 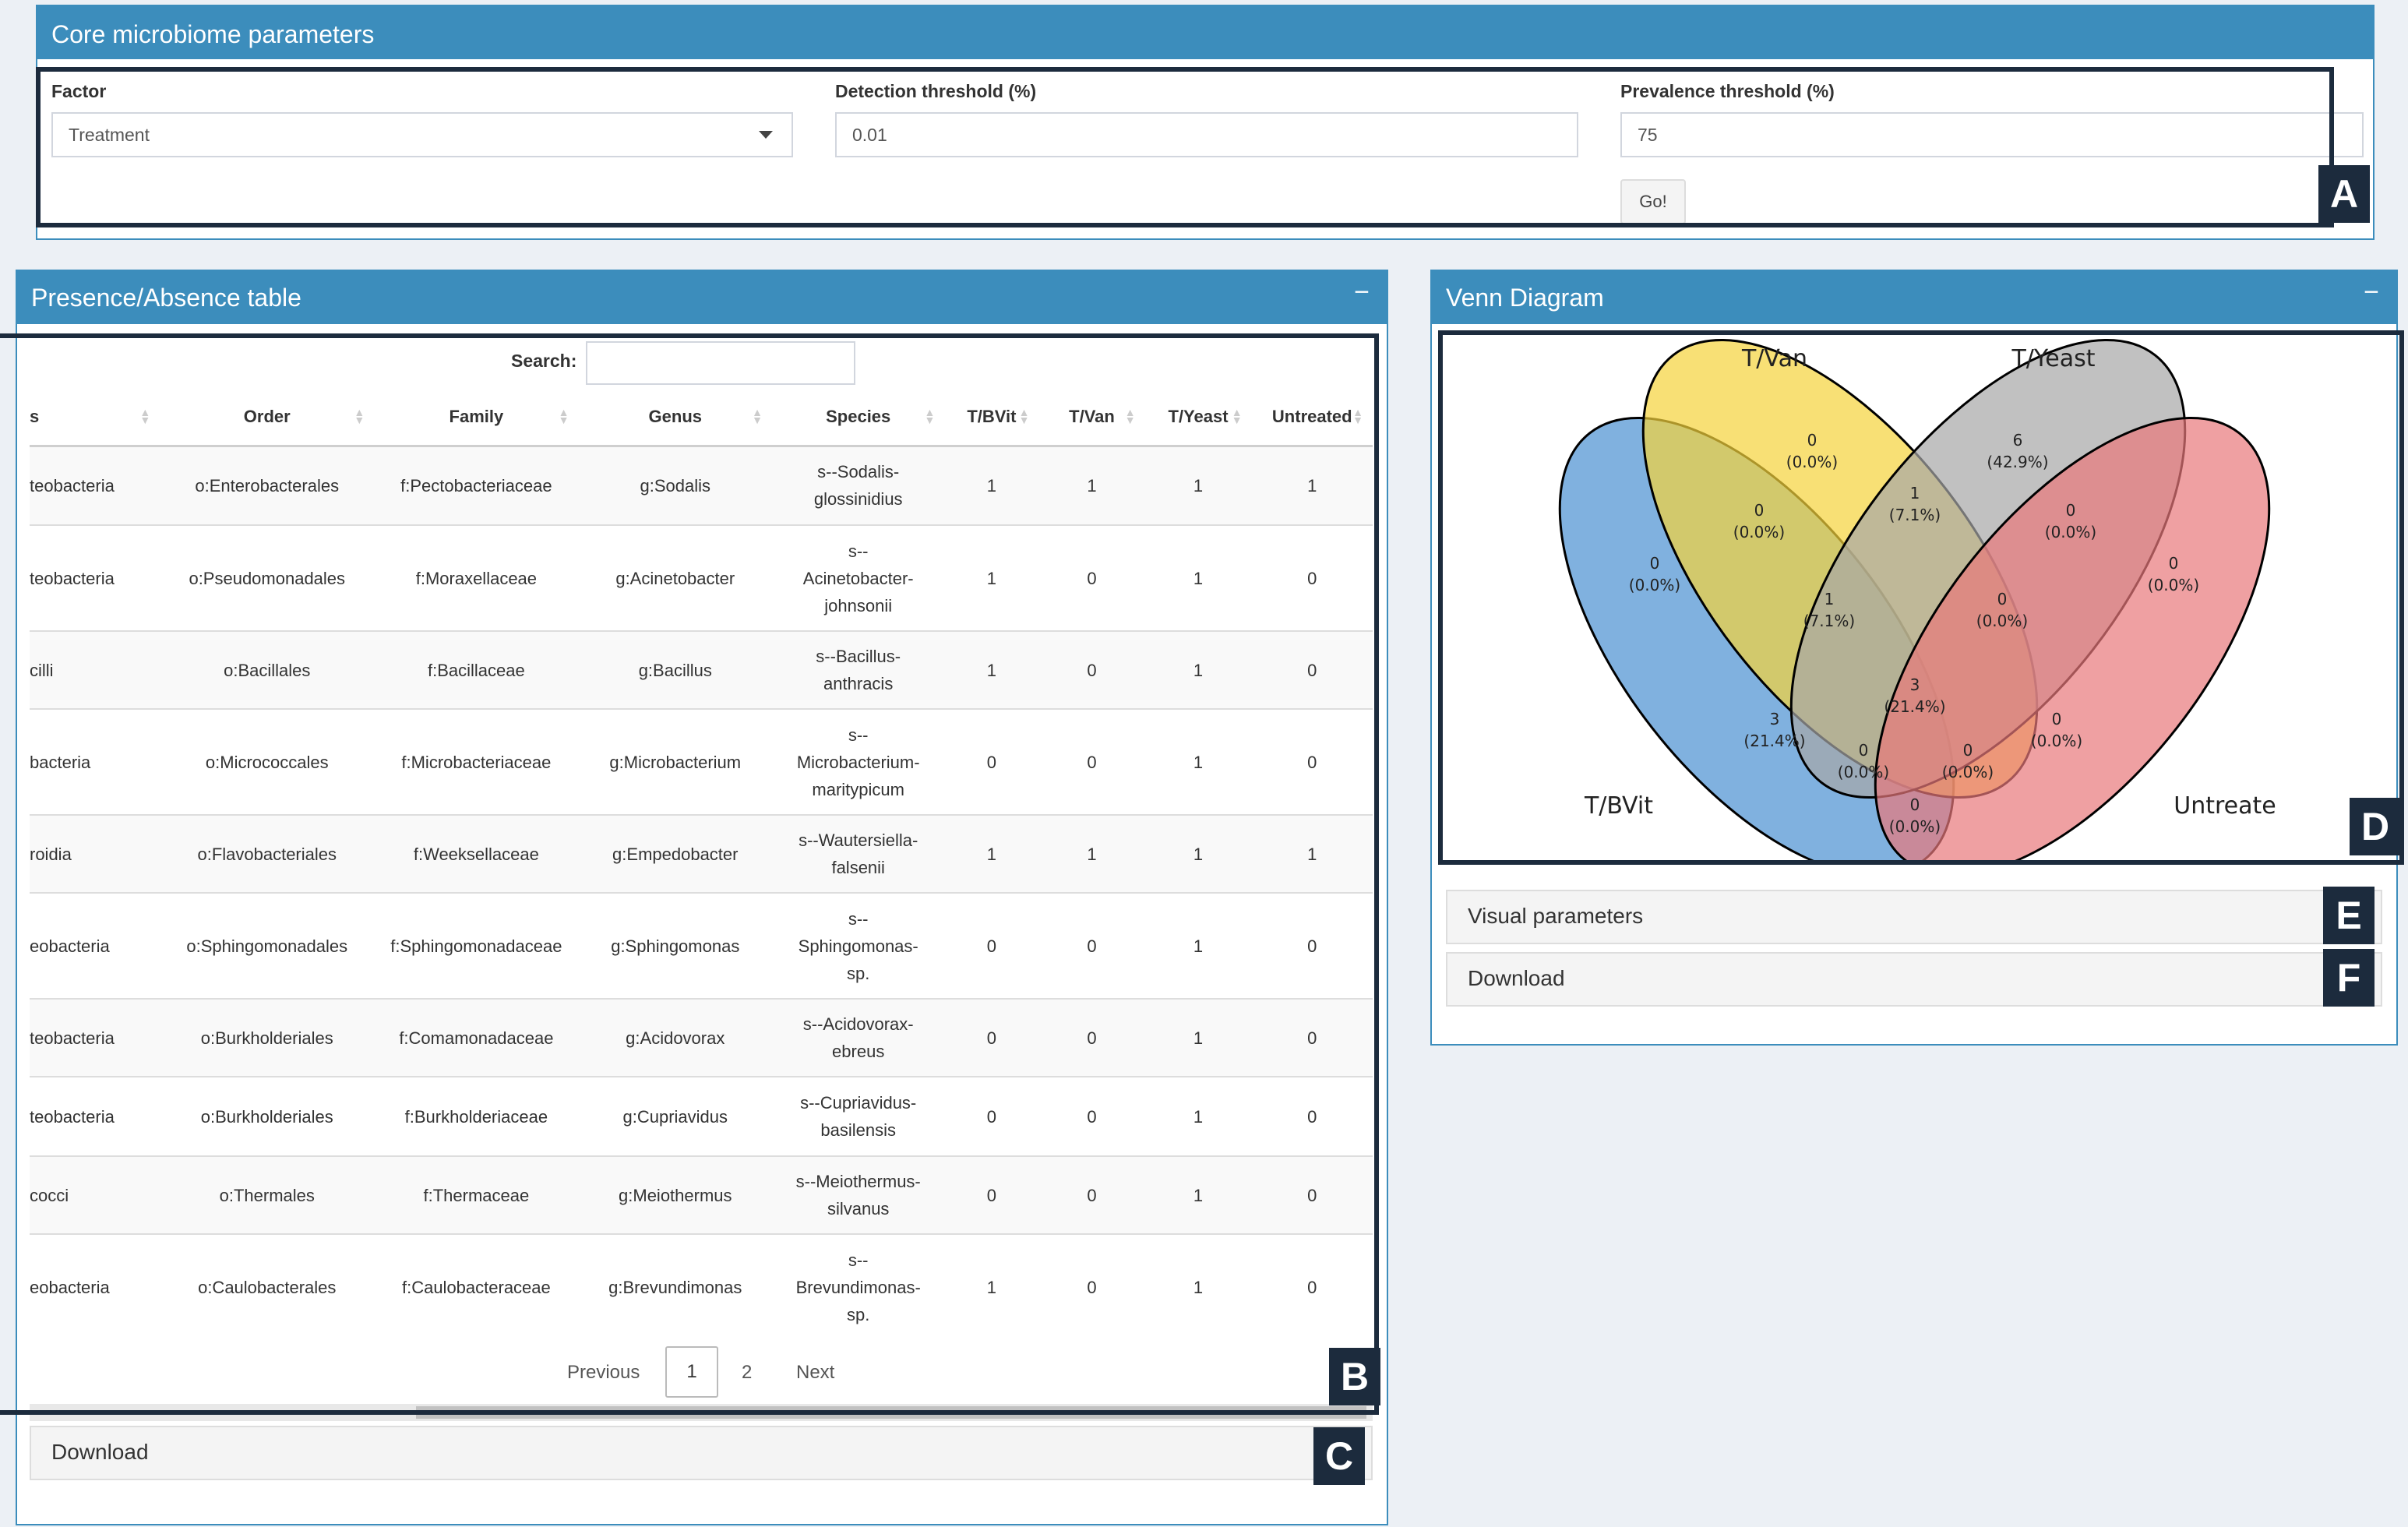 I want to click on presence-absence-header: Presence/Absence table −, so click(x=702, y=297).